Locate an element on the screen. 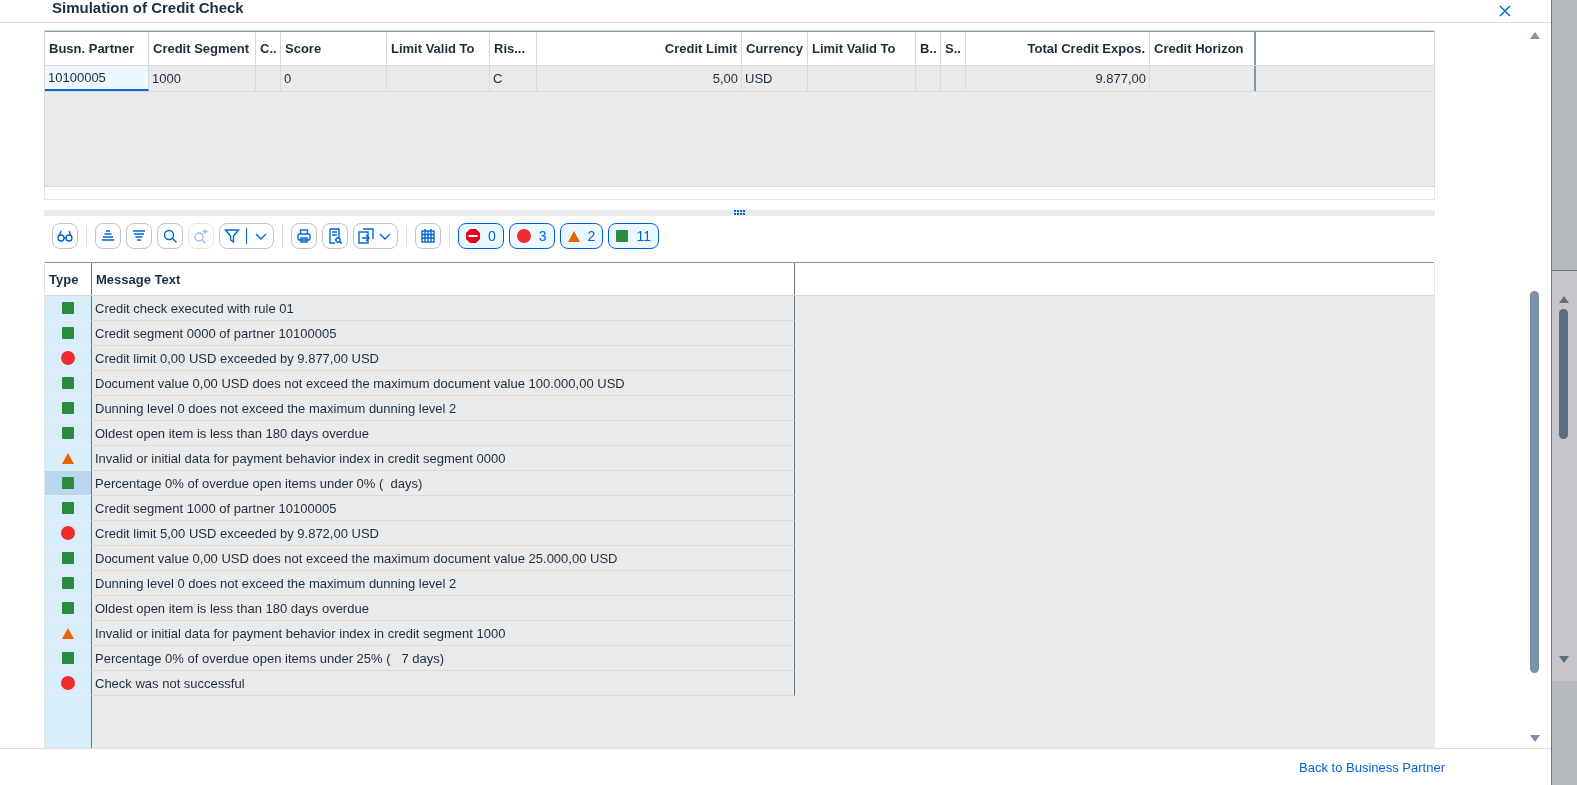 The image size is (1577, 785). back-link: Back to Business Partner is located at coordinates (1372, 767).